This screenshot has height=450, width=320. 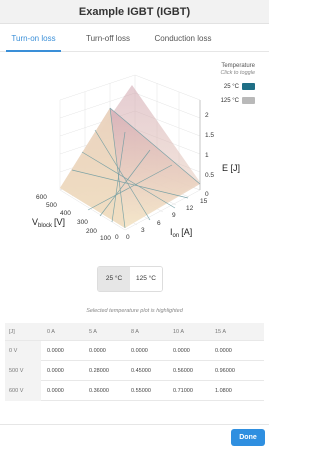 What do you see at coordinates (225, 371) in the screenshot?
I see `table-cell: 0.96000` at bounding box center [225, 371].